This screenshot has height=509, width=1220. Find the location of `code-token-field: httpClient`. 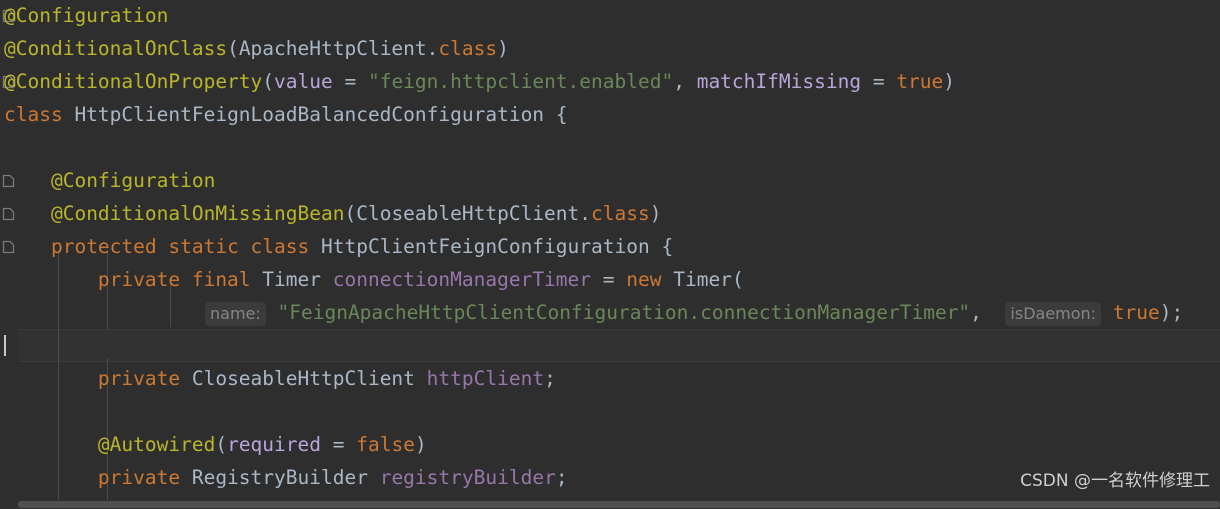

code-token-field: httpClient is located at coordinates (485, 378).